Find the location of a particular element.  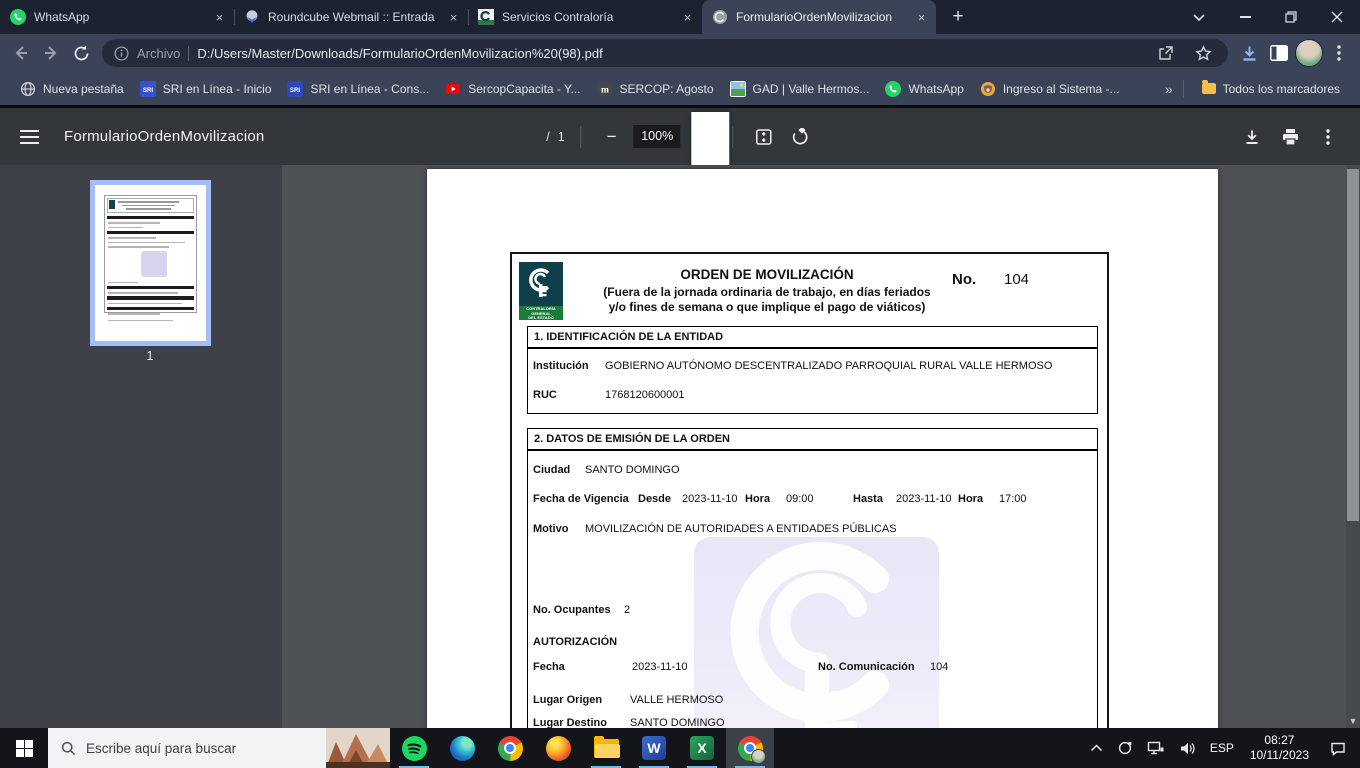

taskbar-search-box: Escribe aquí para buscar is located at coordinates (219, 748).